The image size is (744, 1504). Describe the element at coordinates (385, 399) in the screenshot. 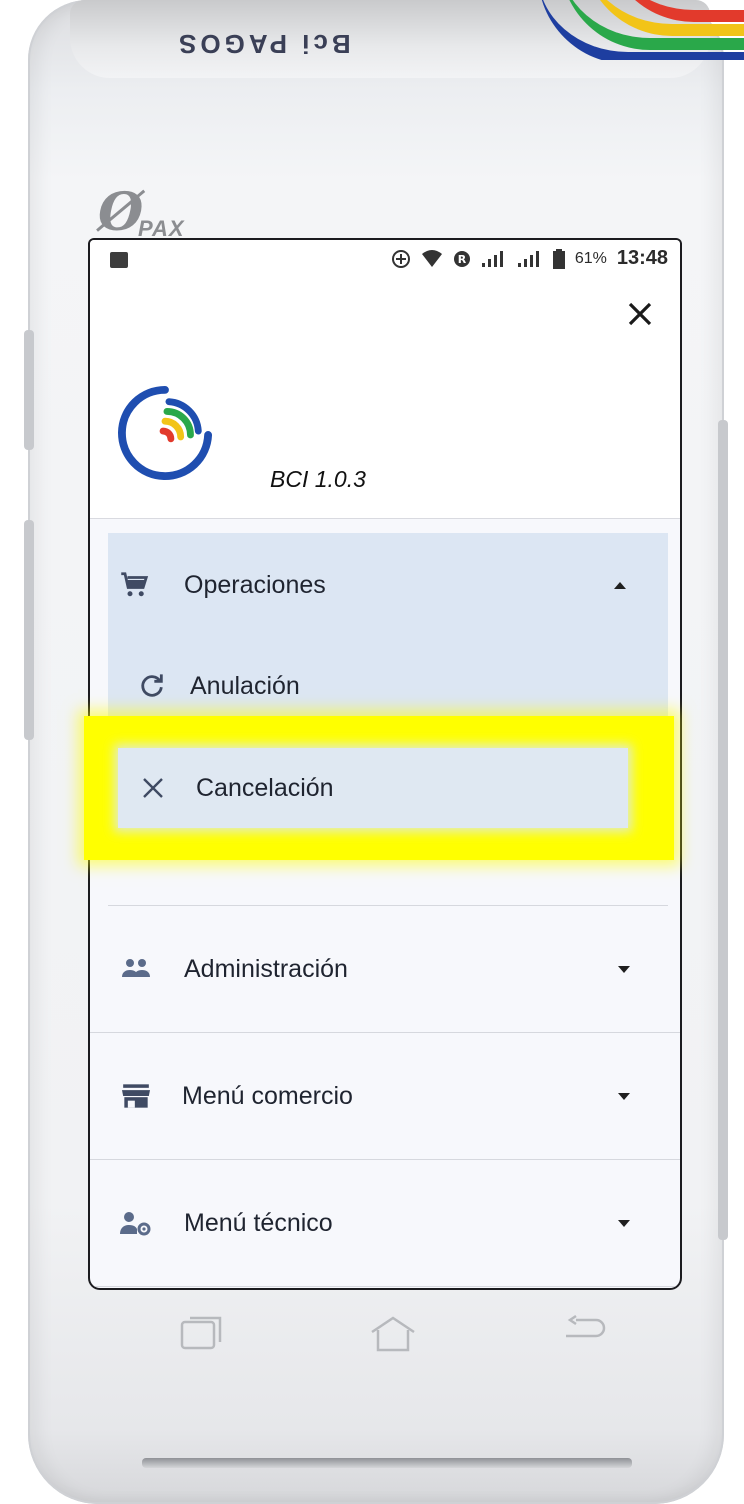

I see `drawer-header: BCI 1.0.3` at that location.